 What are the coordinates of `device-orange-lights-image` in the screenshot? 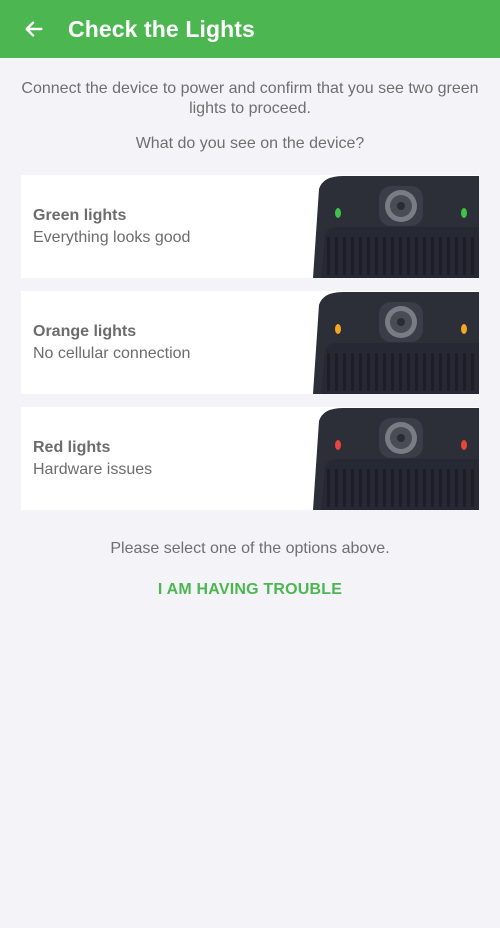 It's located at (396, 343).